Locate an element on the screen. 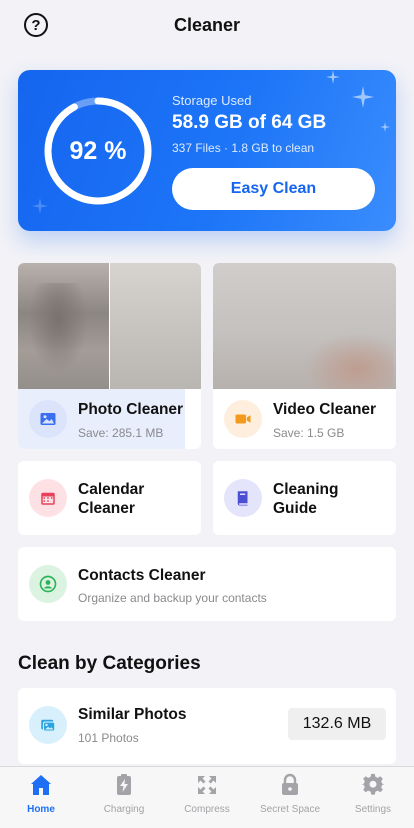  book-icon is located at coordinates (243, 498).